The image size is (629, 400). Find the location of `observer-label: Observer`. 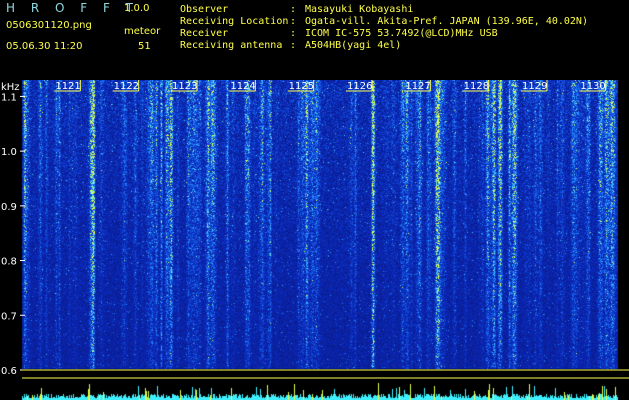

observer-label: Observer is located at coordinates (204, 9).